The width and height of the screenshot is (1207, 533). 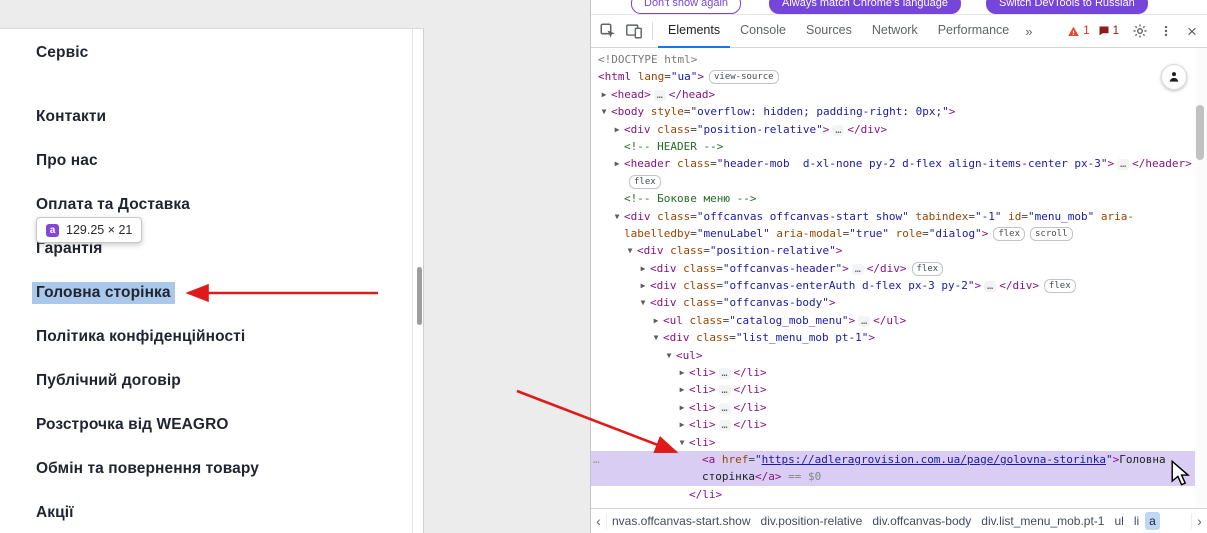 What do you see at coordinates (763, 31) in the screenshot?
I see `tab-console: Console` at bounding box center [763, 31].